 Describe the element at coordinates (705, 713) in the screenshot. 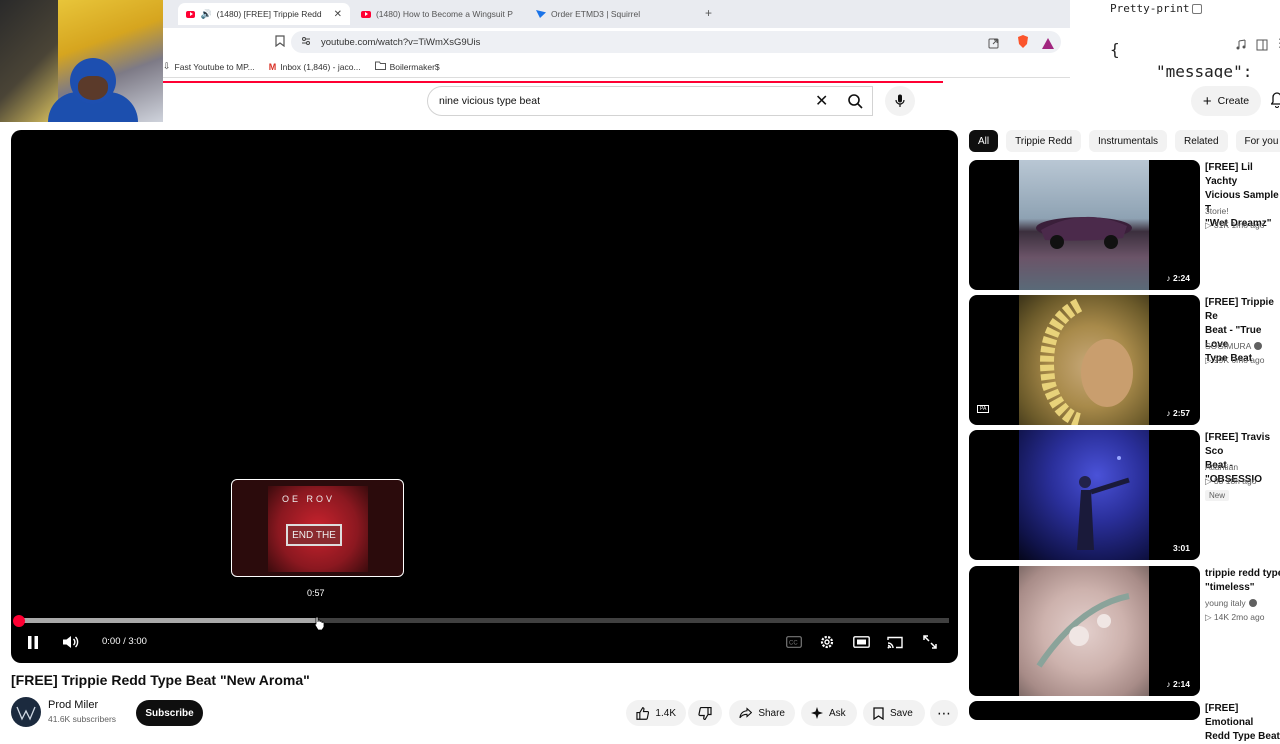

I see `dislike-button` at that location.